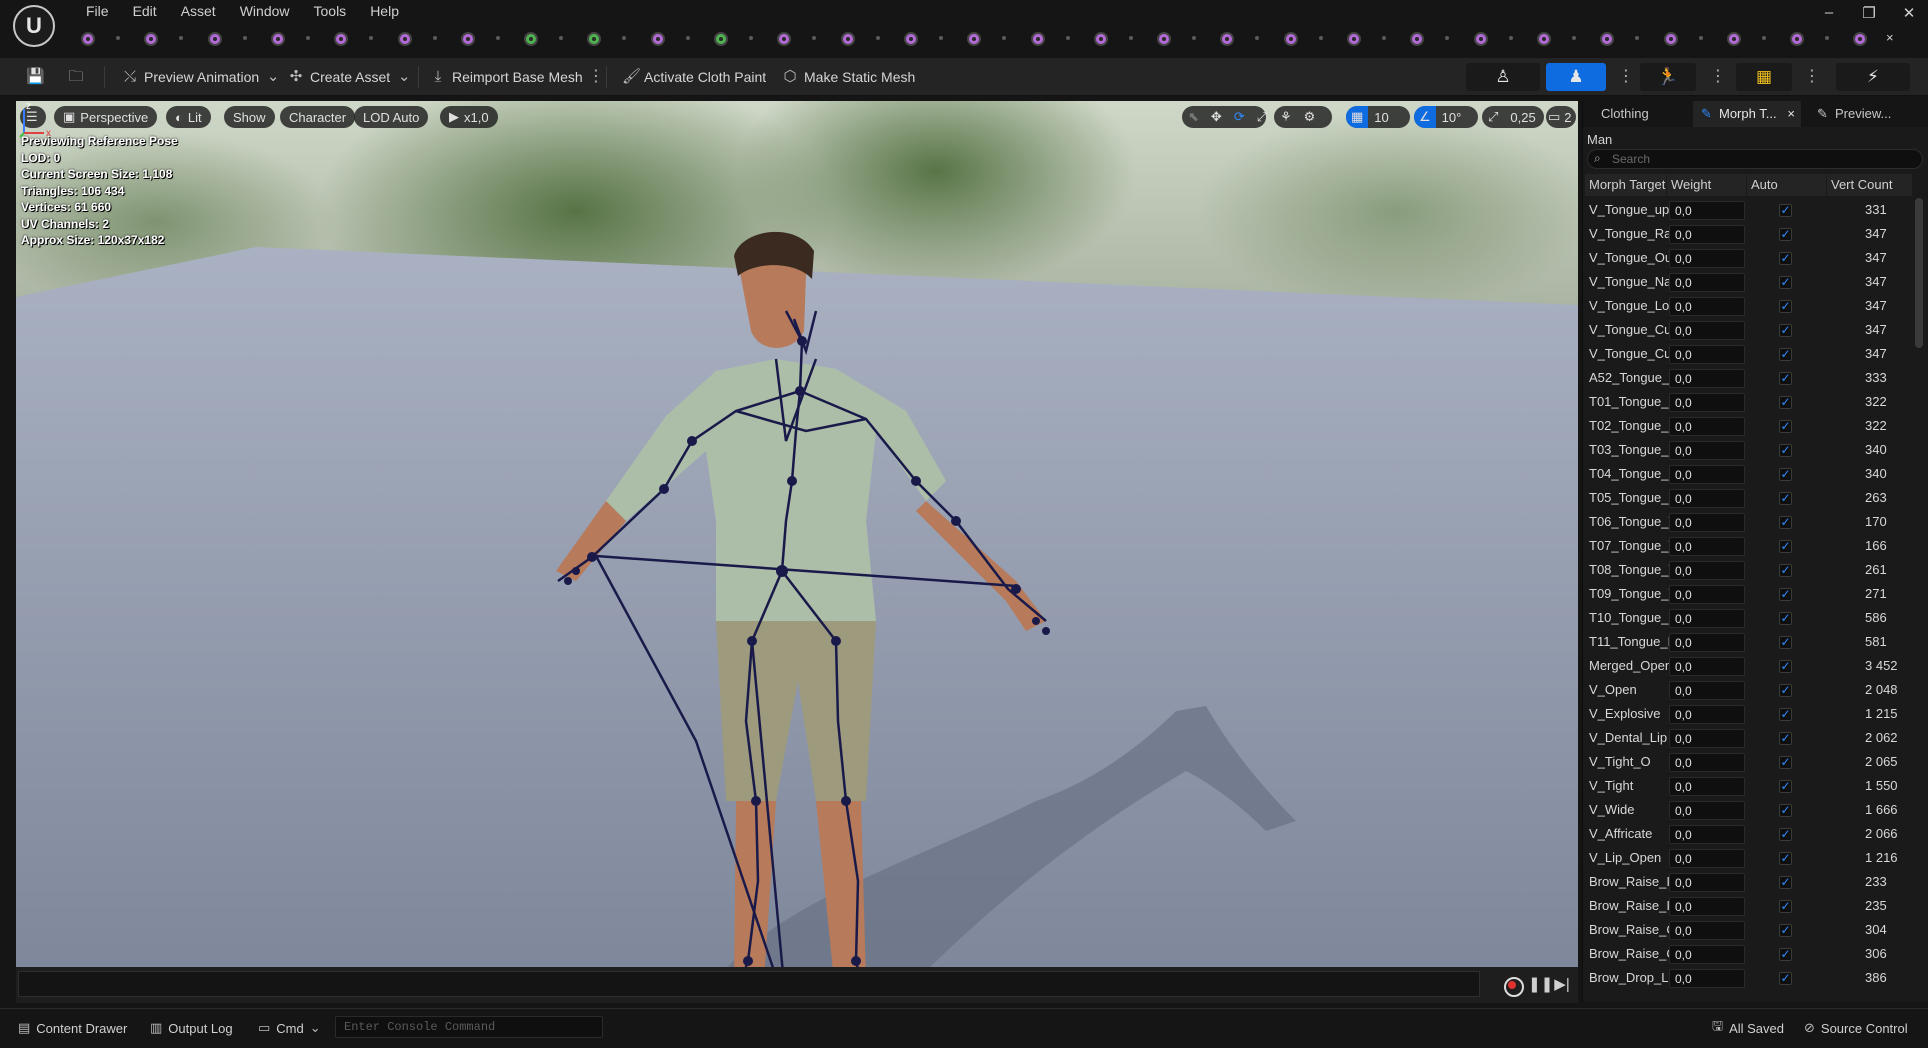 The image size is (1928, 1048). Describe the element at coordinates (1503, 77) in the screenshot. I see `skeleton-mode-button: ♙` at that location.